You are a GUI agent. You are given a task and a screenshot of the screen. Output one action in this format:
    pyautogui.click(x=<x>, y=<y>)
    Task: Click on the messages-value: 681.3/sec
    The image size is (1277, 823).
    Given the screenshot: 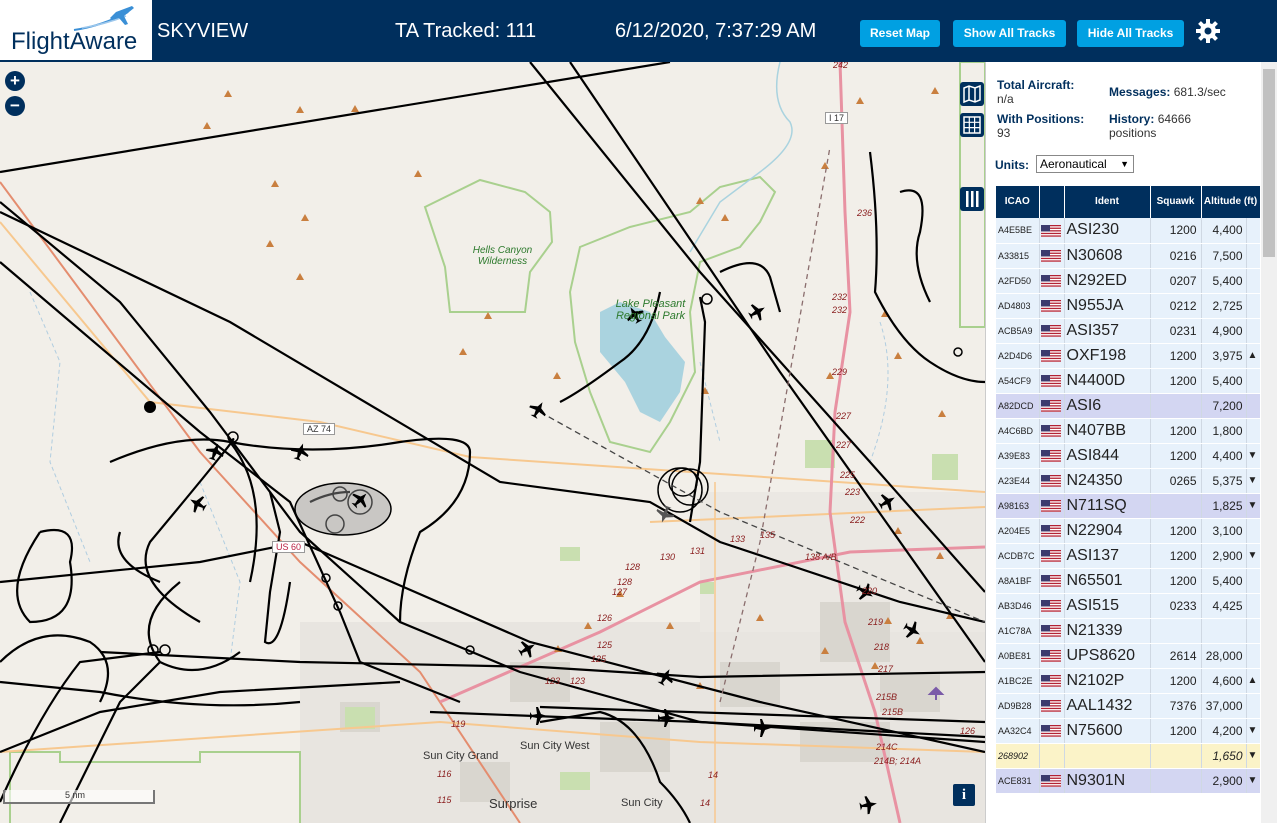 What is the action you would take?
    pyautogui.click(x=1199, y=92)
    